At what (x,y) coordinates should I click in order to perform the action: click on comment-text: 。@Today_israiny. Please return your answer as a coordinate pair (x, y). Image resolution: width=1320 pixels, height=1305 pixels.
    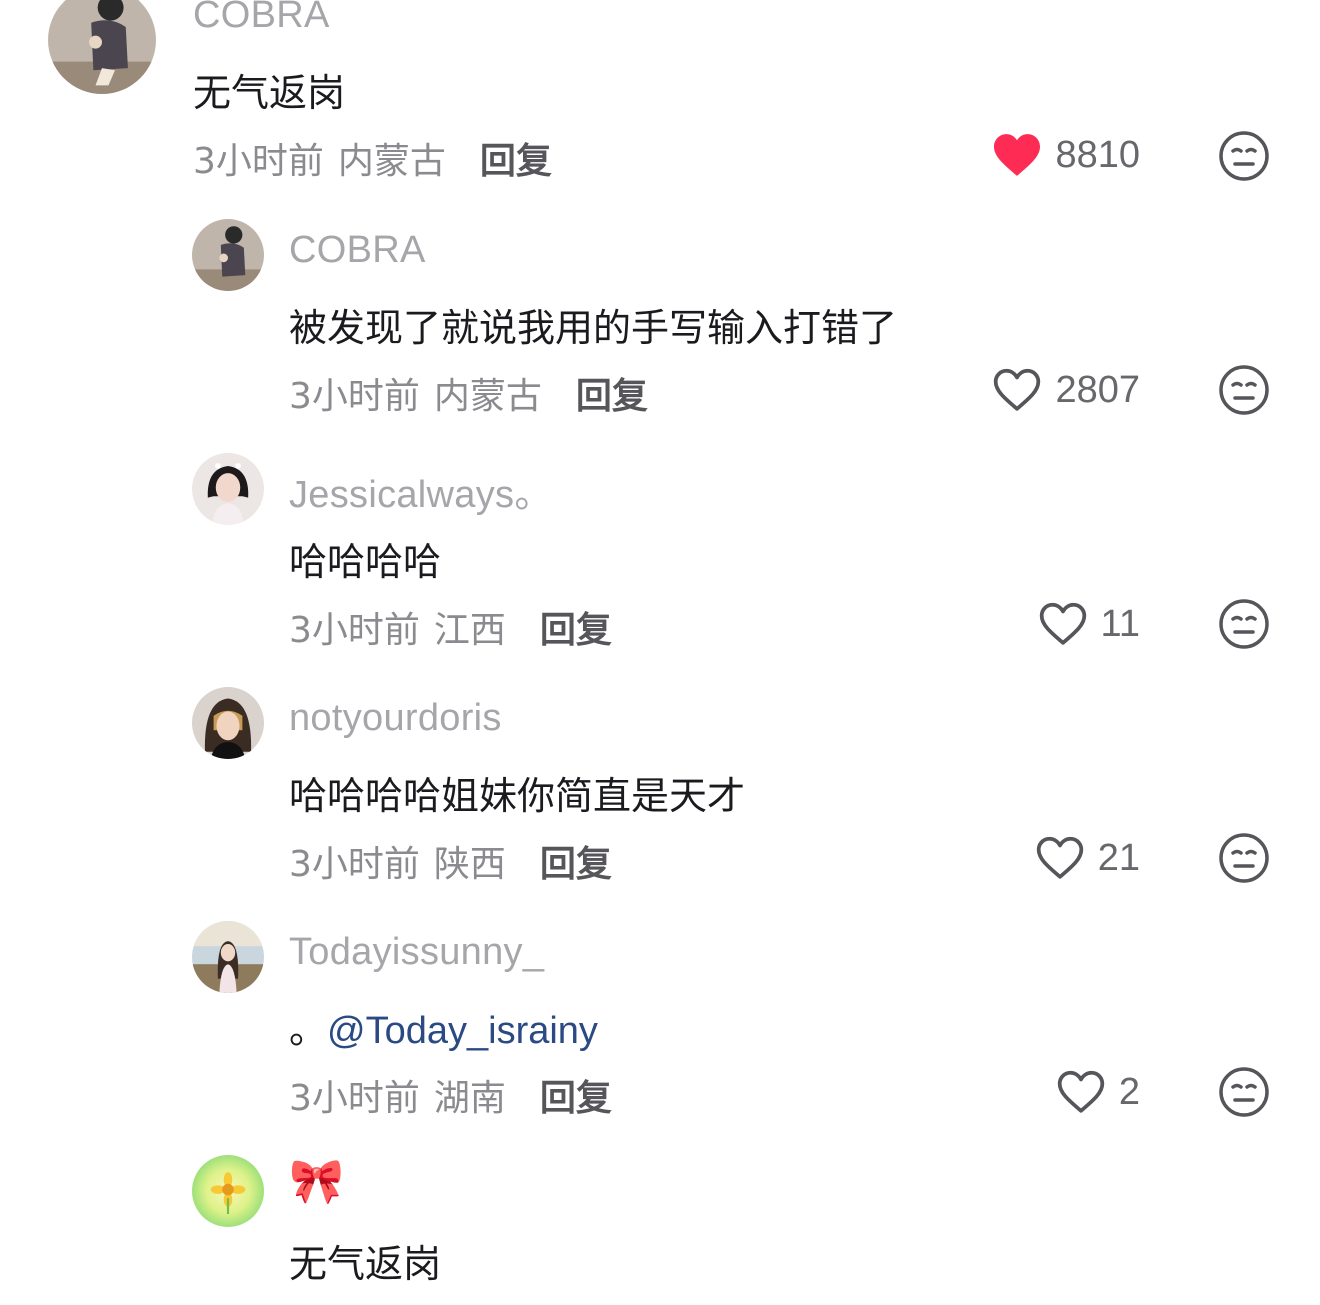
    Looking at the image, I should click on (443, 1026).